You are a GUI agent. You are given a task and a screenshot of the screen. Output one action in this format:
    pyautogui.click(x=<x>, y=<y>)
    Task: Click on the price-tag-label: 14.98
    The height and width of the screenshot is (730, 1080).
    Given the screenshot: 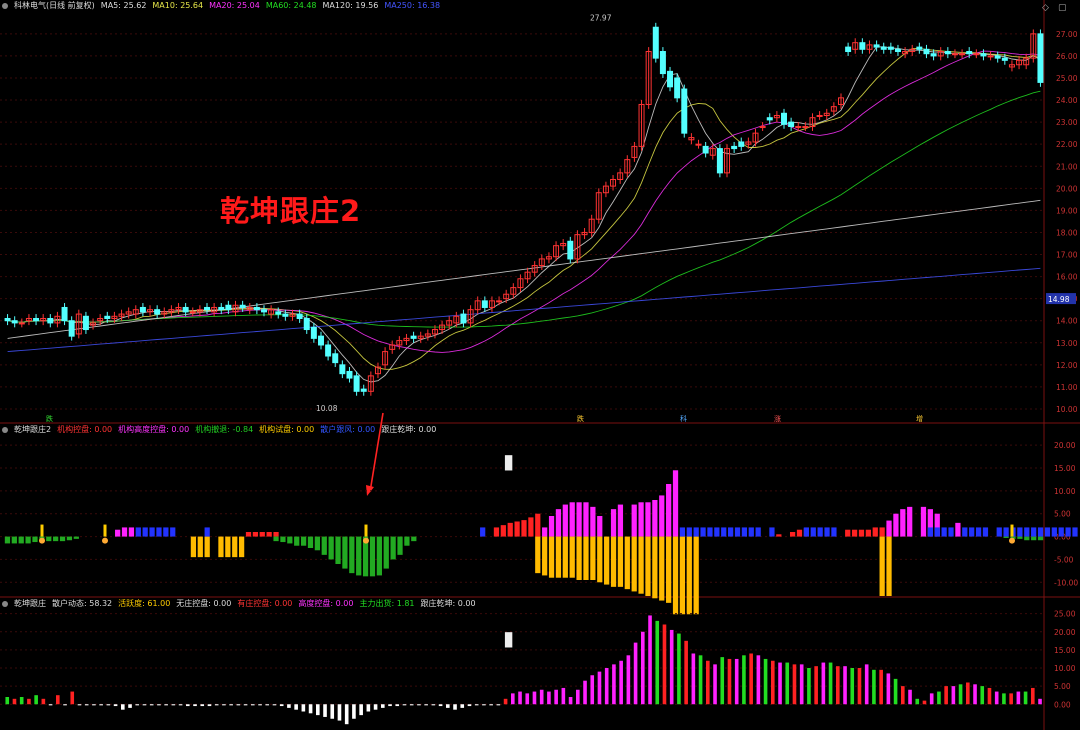 What is the action you would take?
    pyautogui.click(x=1059, y=299)
    